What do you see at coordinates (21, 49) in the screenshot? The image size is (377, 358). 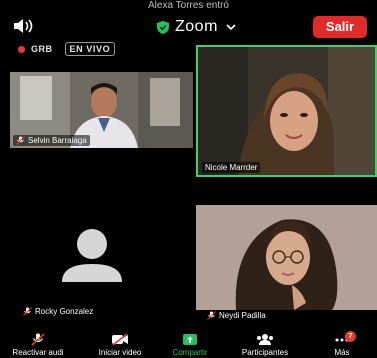 I see `recording-dot-icon` at bounding box center [21, 49].